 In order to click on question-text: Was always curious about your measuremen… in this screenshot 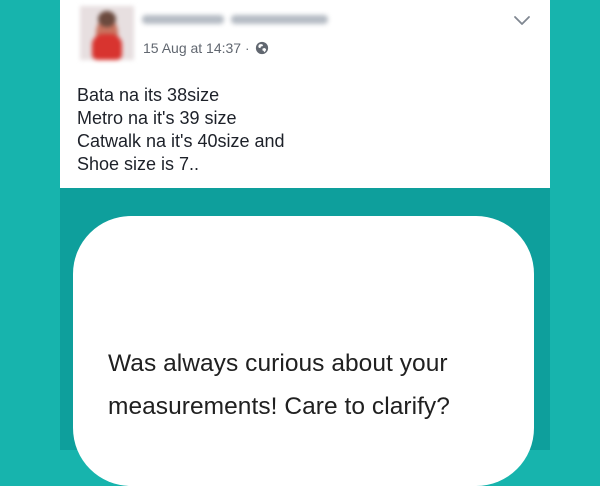, I will do `click(318, 385)`.